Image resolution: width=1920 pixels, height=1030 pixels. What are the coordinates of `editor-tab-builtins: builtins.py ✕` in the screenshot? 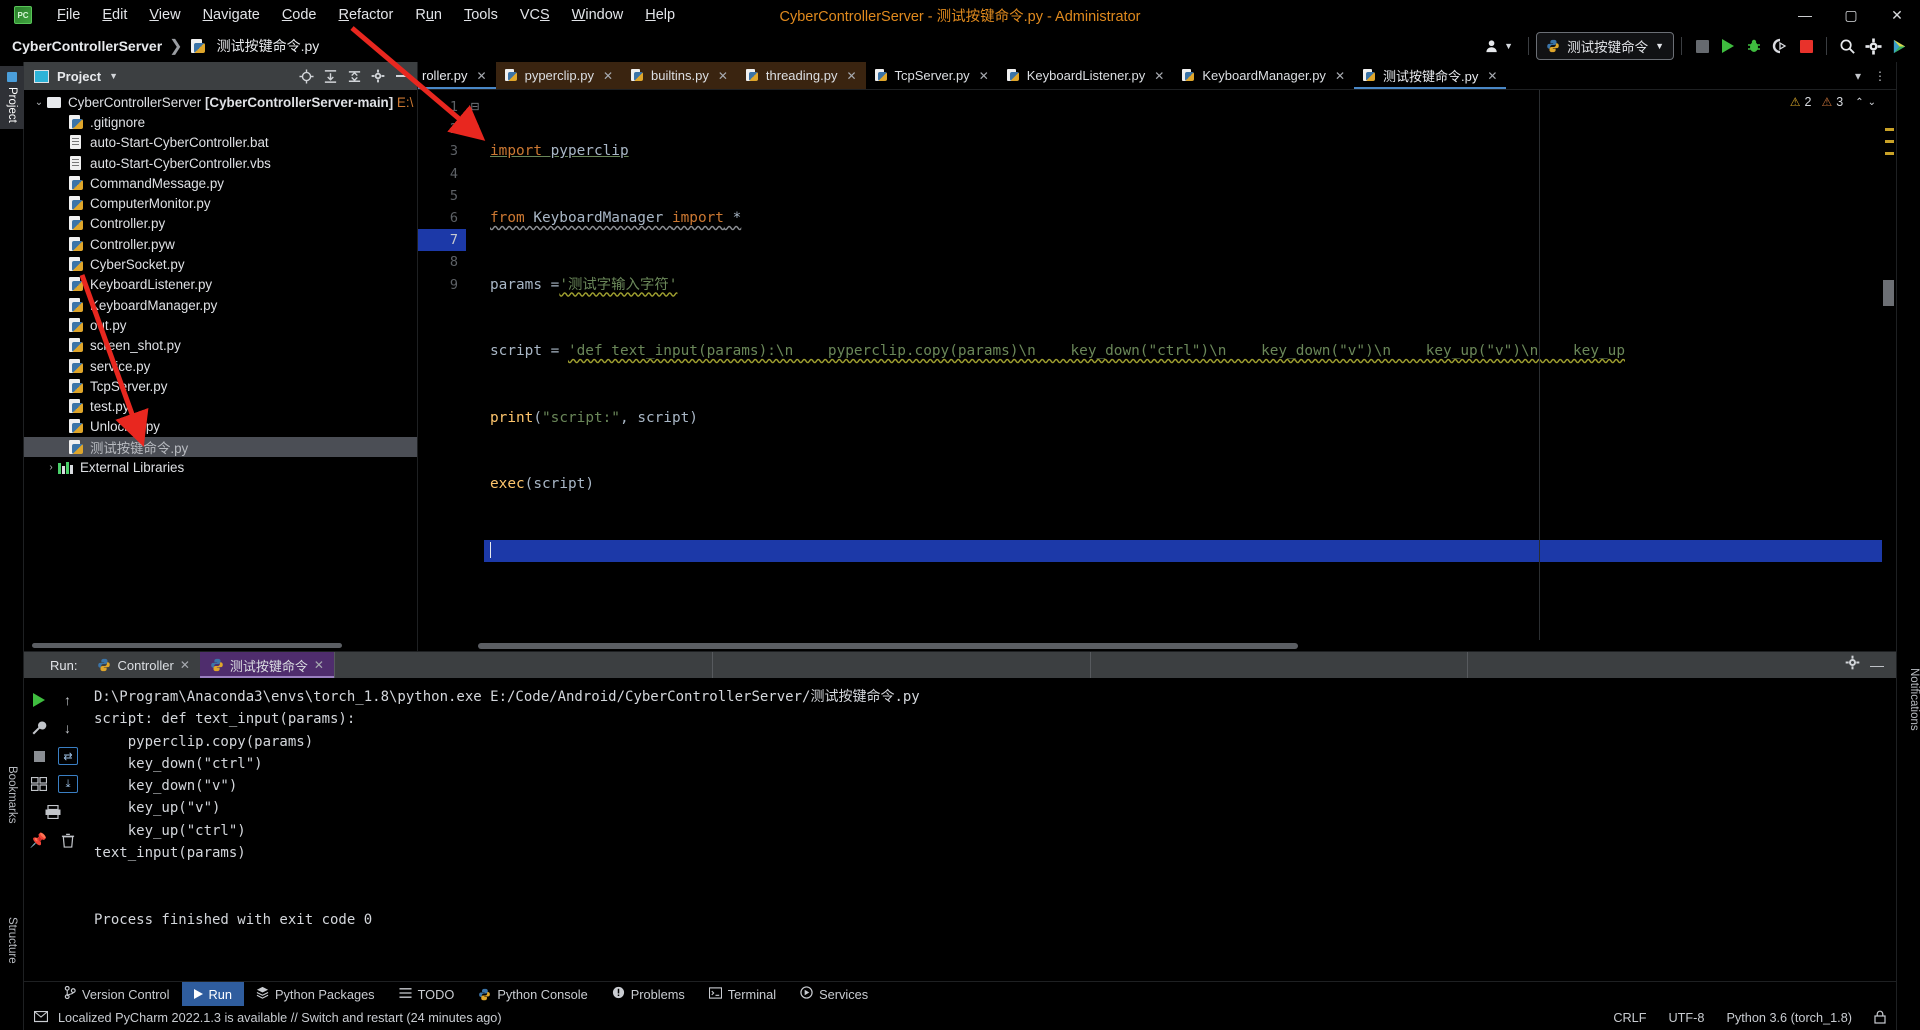 It's located at (679, 75).